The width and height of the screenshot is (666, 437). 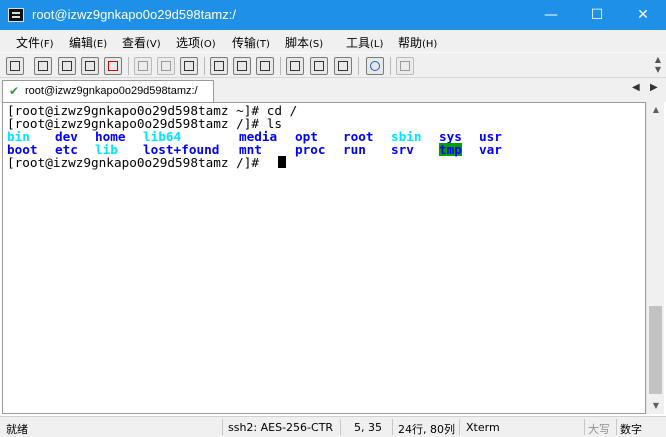 What do you see at coordinates (282, 162) in the screenshot?
I see `terminal-cursor` at bounding box center [282, 162].